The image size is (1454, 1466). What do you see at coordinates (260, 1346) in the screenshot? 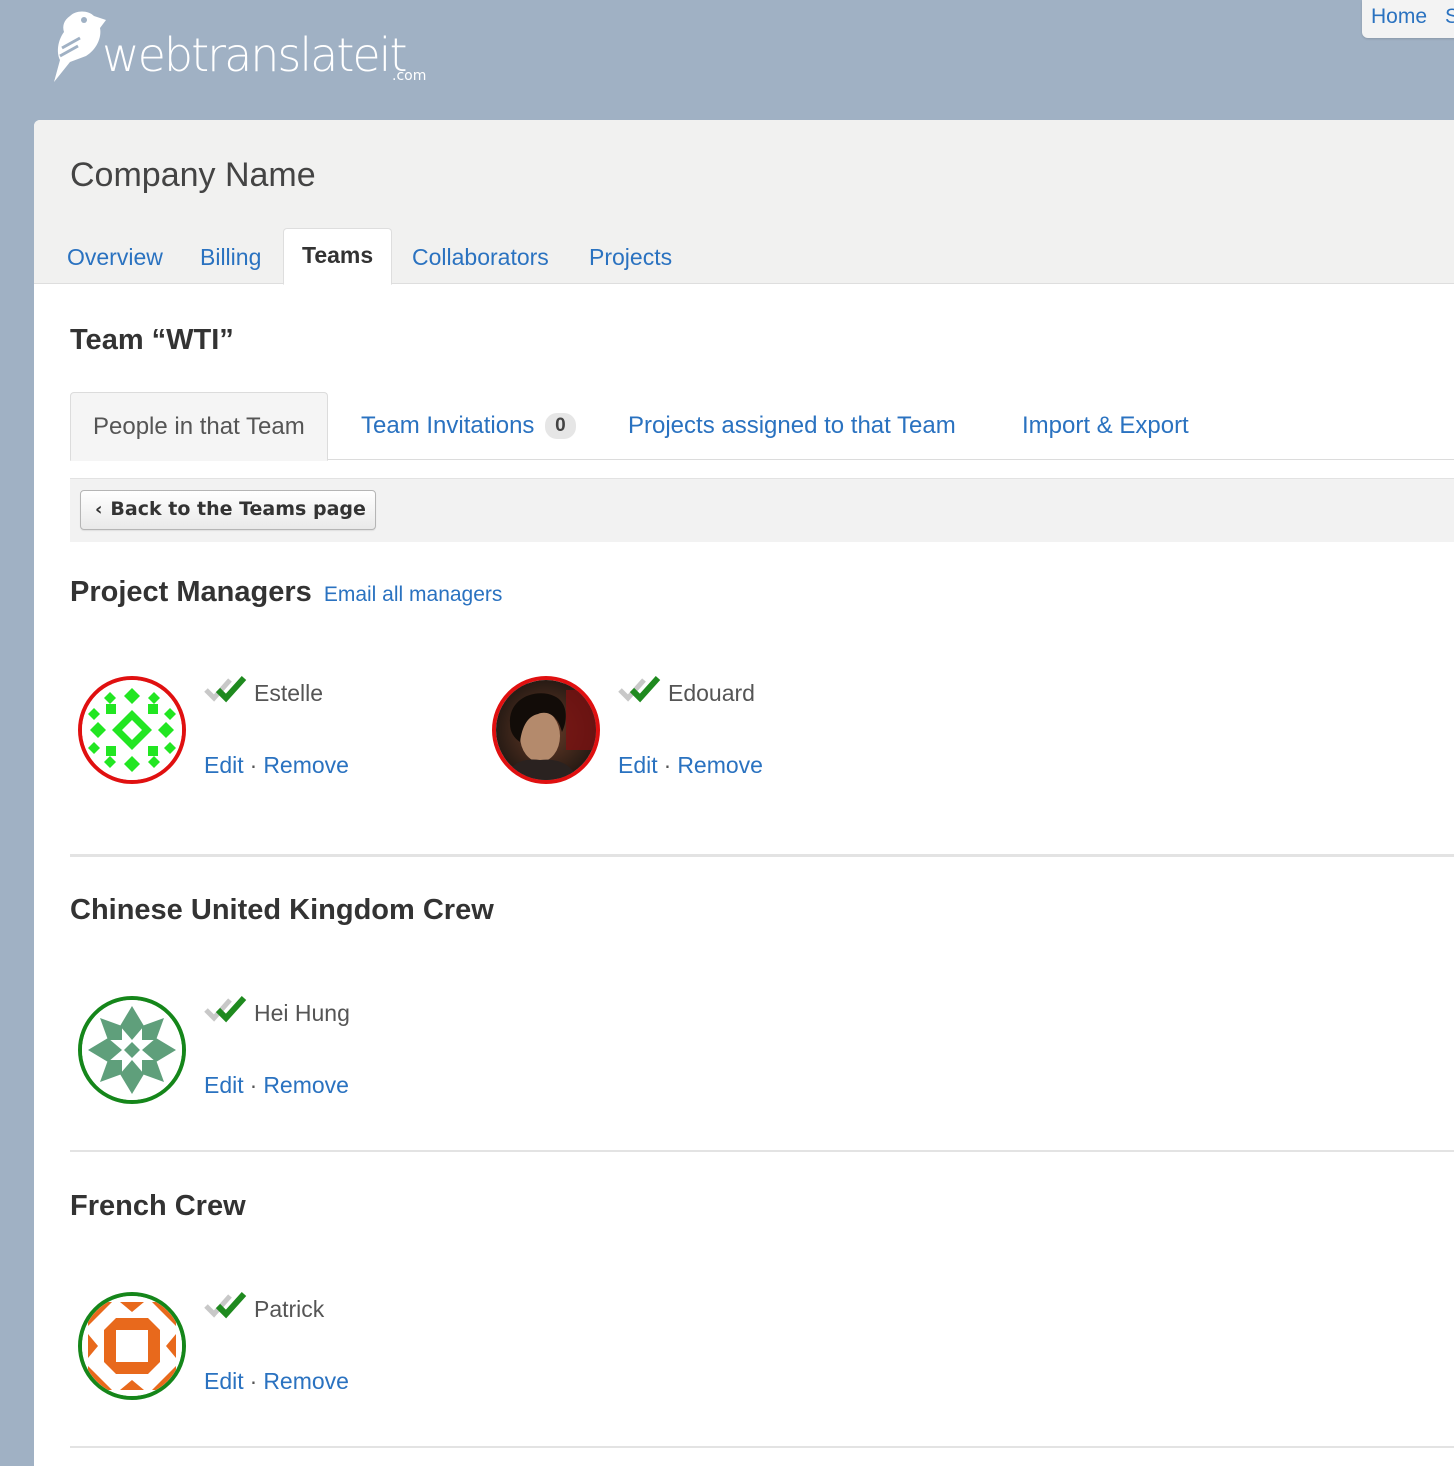
I see `member-card: Patrick Edit · Remove` at bounding box center [260, 1346].